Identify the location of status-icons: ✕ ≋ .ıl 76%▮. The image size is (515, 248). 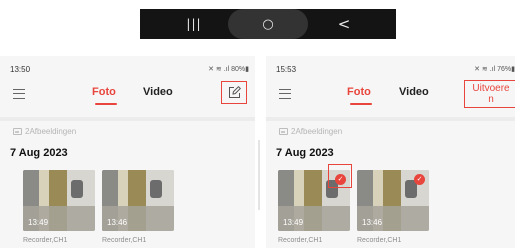
(494, 69).